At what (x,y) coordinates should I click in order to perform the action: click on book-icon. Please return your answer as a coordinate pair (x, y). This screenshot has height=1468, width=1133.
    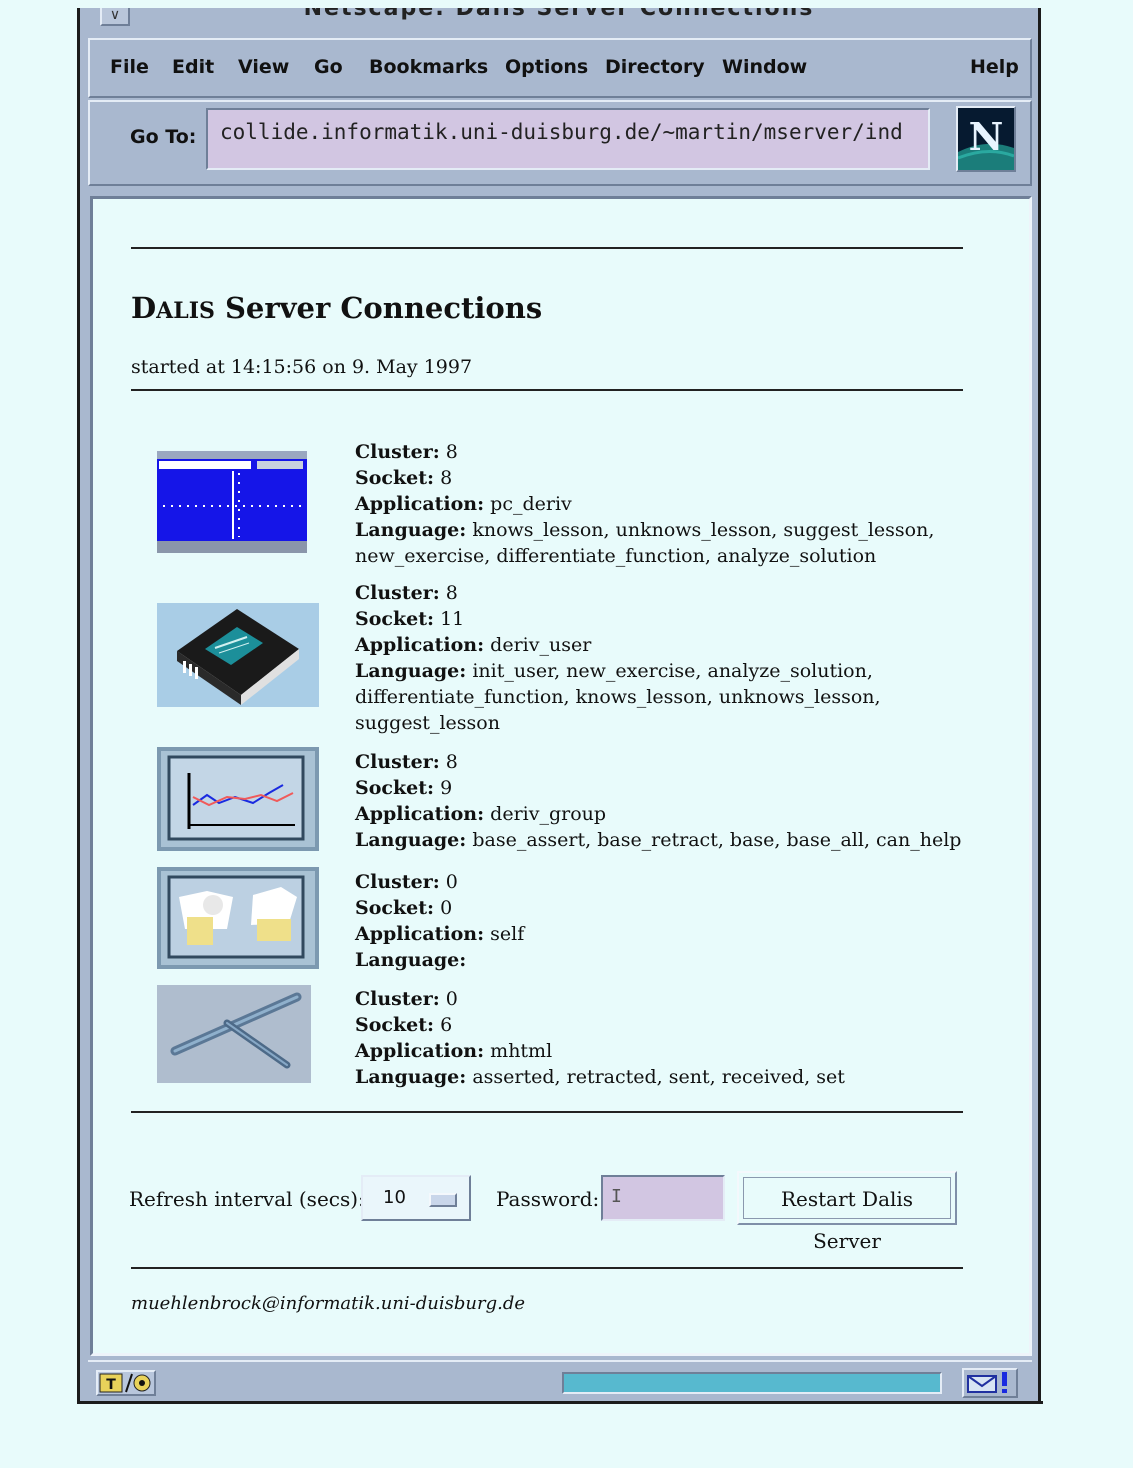
    Looking at the image, I should click on (238, 655).